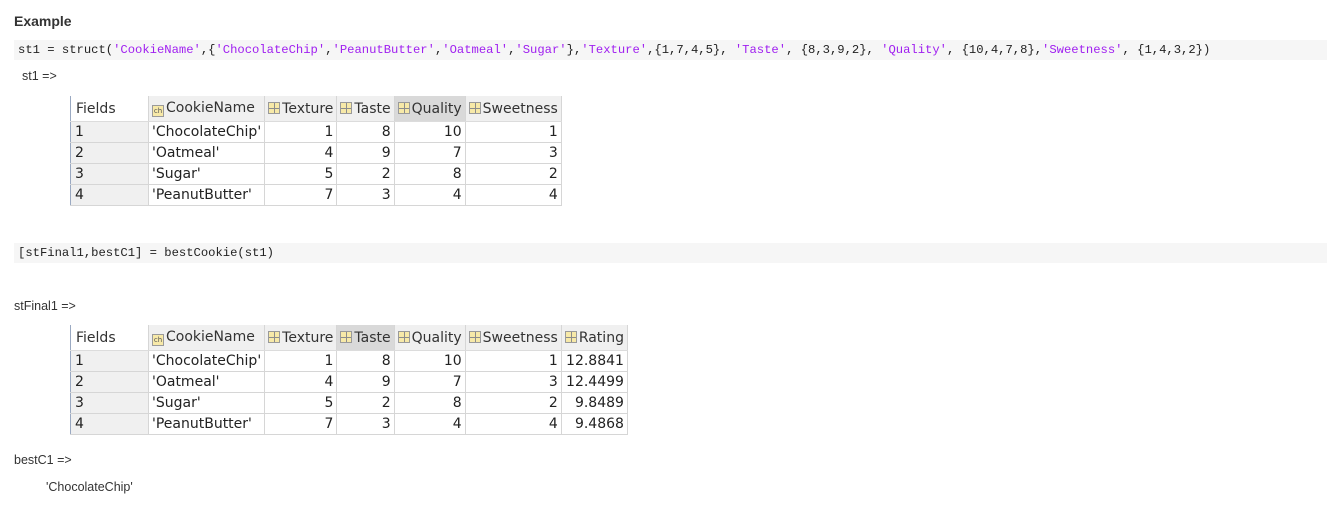 Image resolution: width=1327 pixels, height=532 pixels. Describe the element at coordinates (157, 50) in the screenshot. I see `code-string-token: 'CookieName'` at that location.